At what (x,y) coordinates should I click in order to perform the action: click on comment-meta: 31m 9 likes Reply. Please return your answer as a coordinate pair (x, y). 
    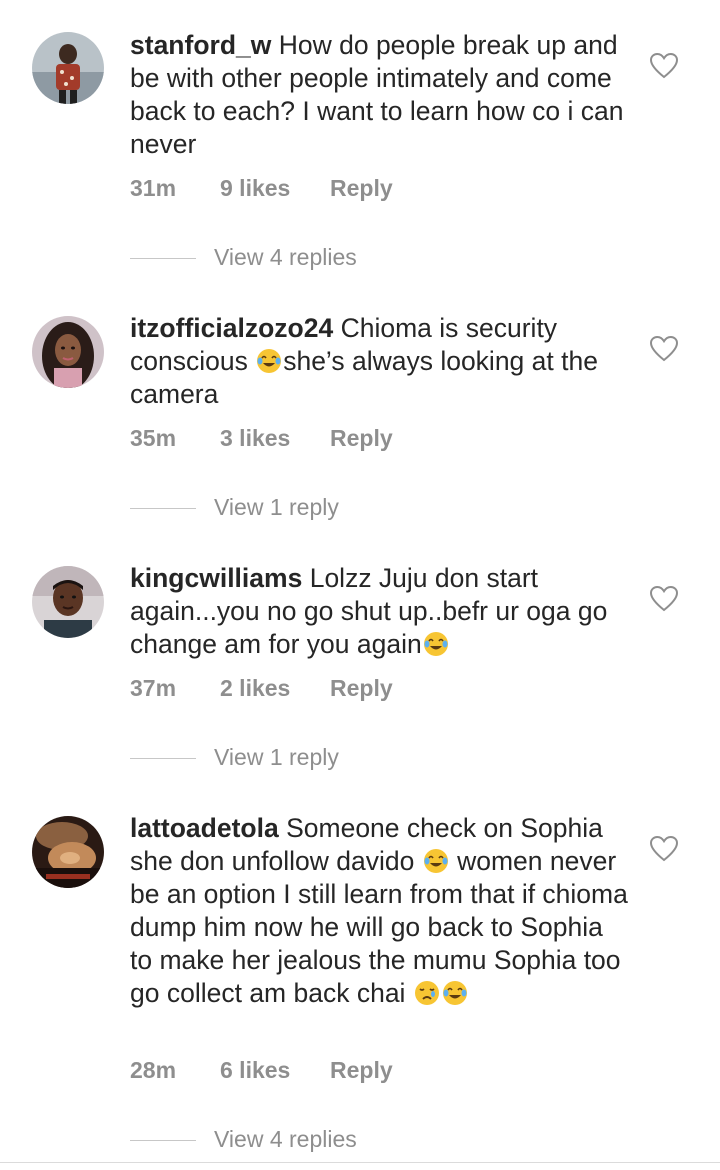
    Looking at the image, I should click on (261, 188).